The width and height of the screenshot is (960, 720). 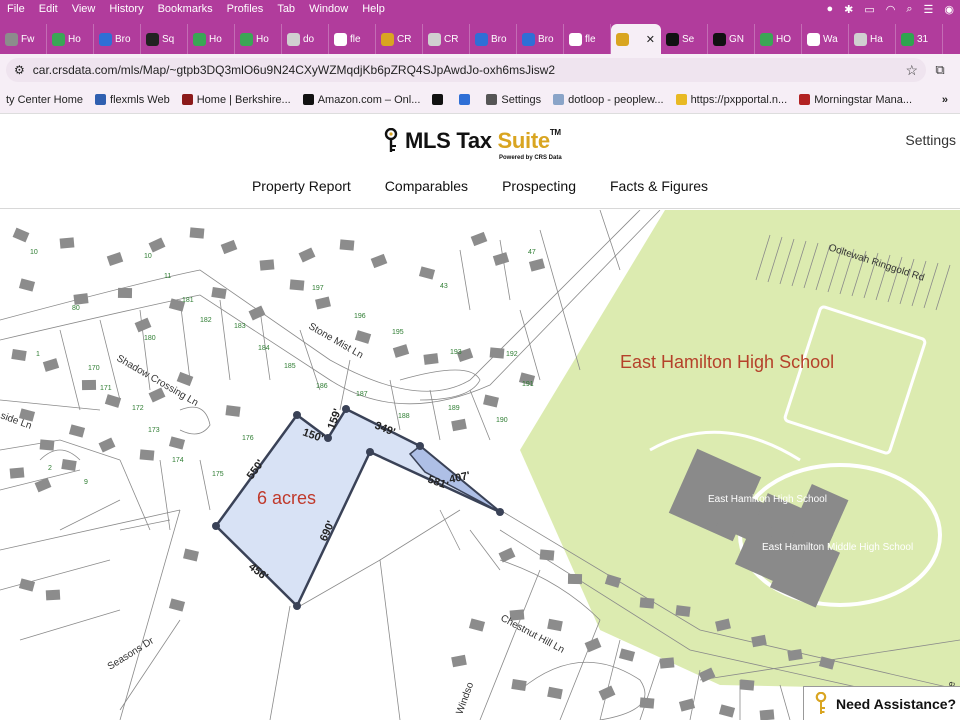 I want to click on spotlight-search-icon: ⌕, so click(x=909, y=9).